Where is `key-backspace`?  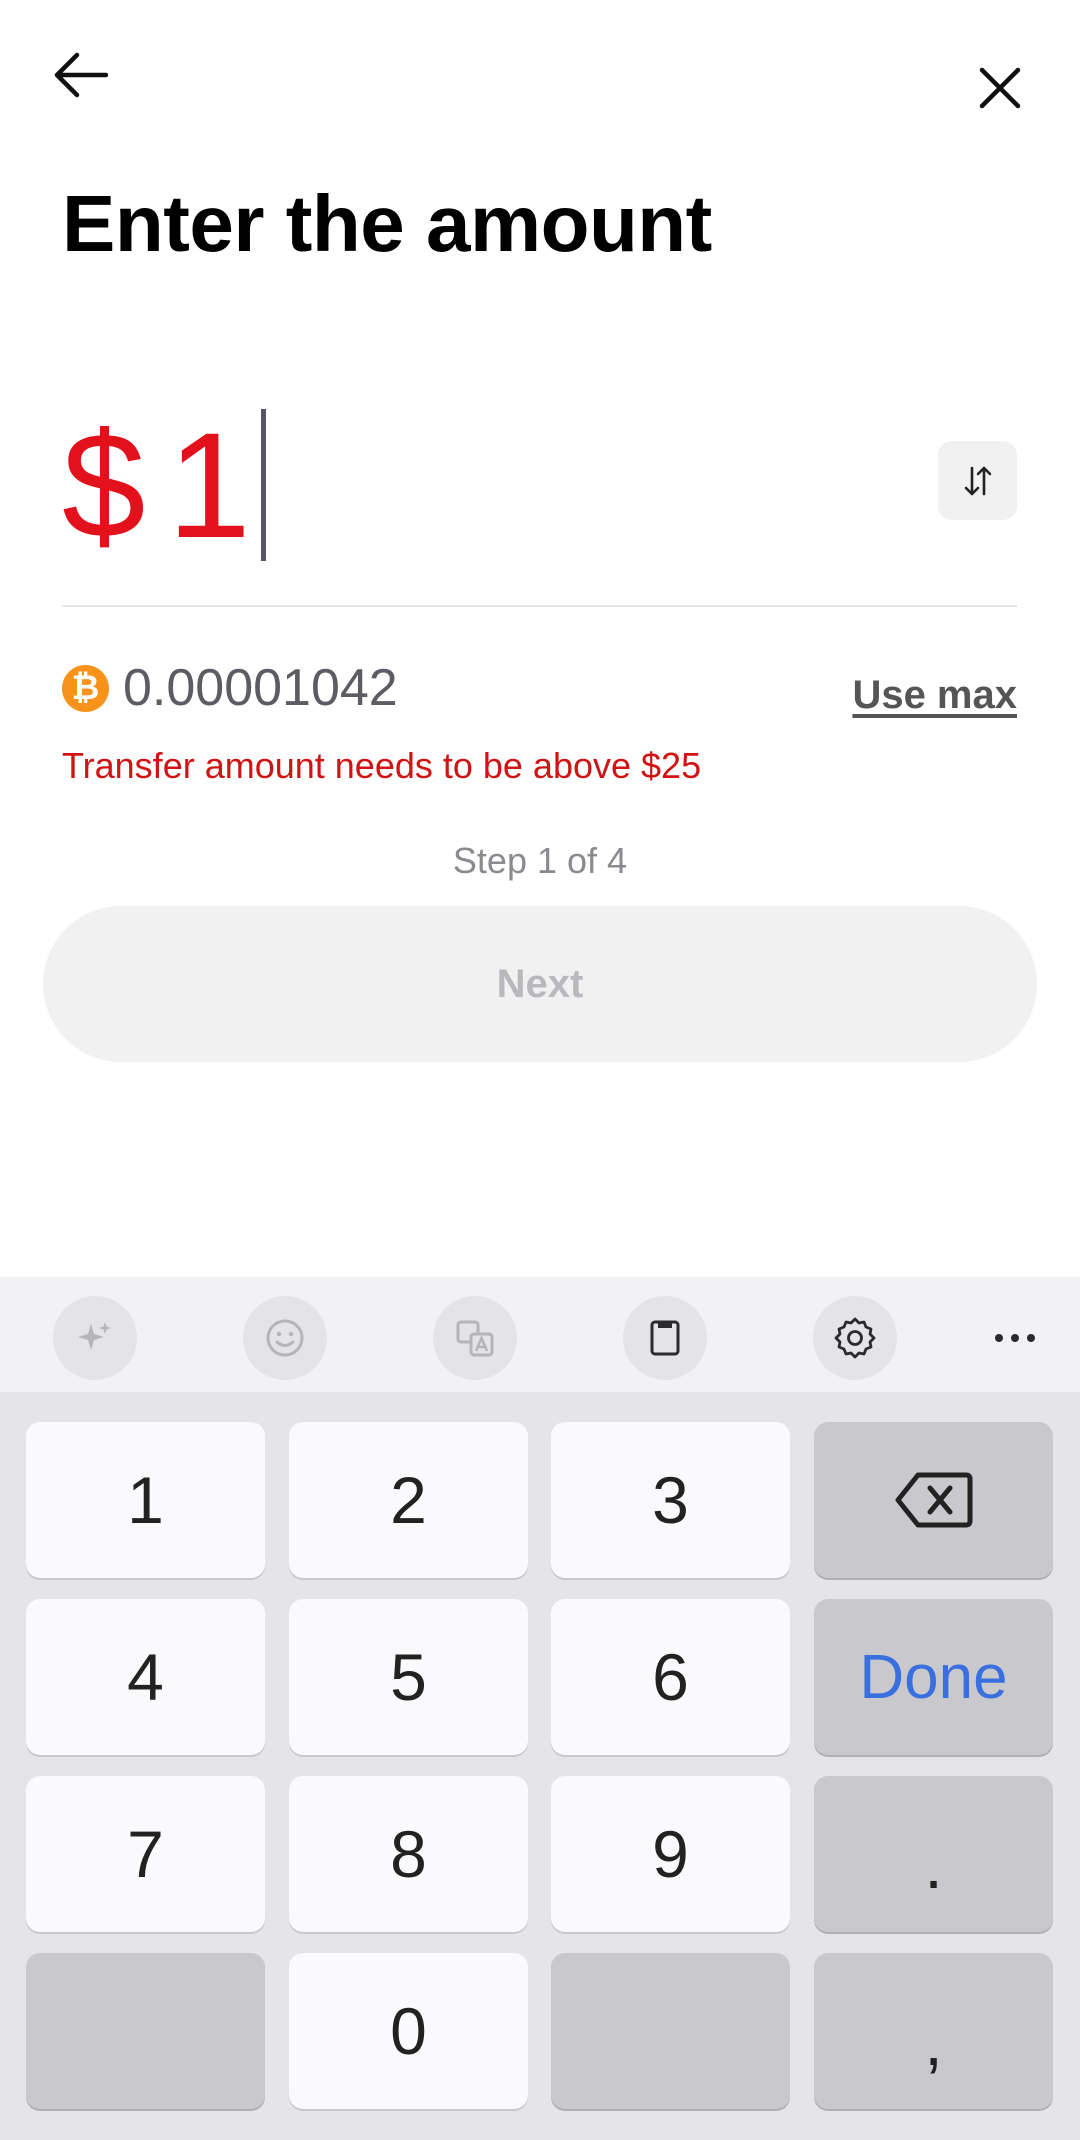 key-backspace is located at coordinates (933, 1500).